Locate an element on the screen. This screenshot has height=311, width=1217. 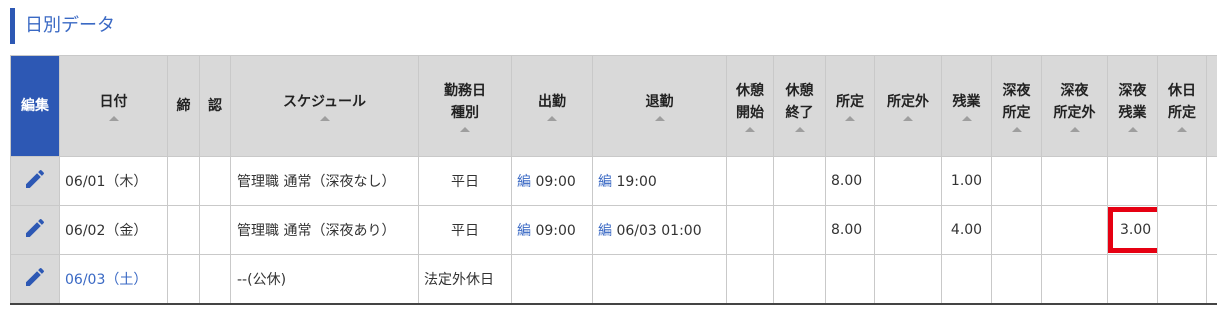
section-title: 日別データ is located at coordinates (62, 26).